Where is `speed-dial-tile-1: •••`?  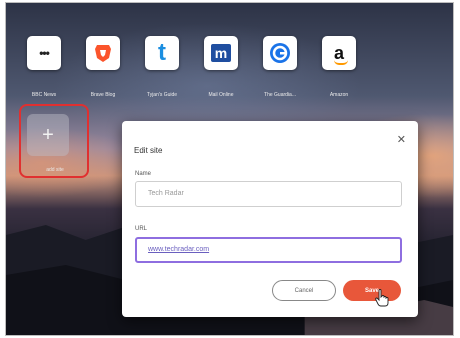
speed-dial-tile-1: ••• is located at coordinates (44, 53).